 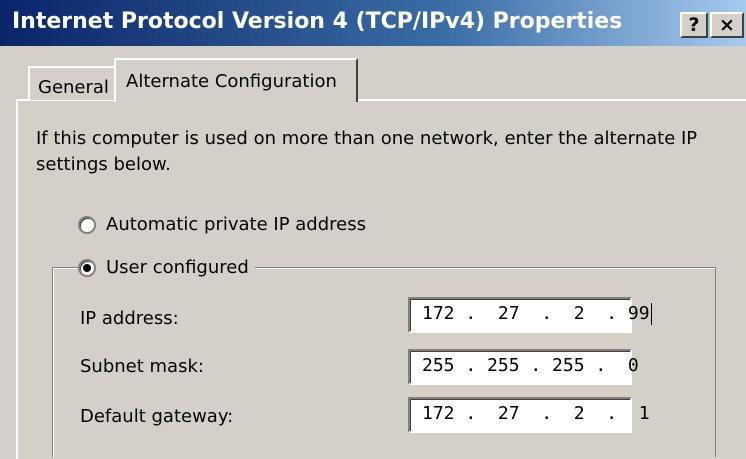 I want to click on help-button: ?, so click(x=694, y=25).